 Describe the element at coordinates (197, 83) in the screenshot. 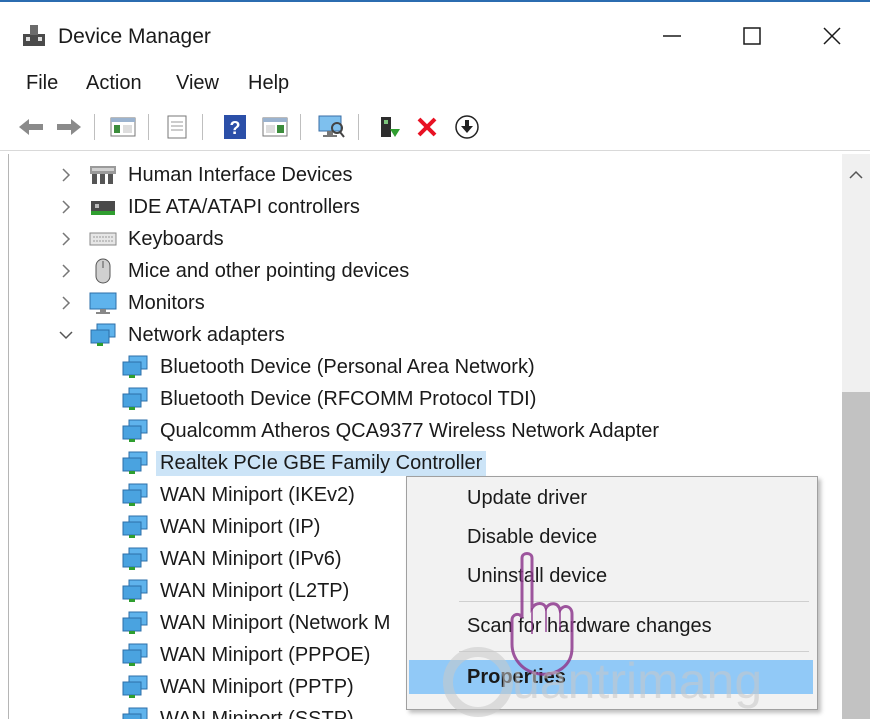

I see `menu-view: View` at that location.